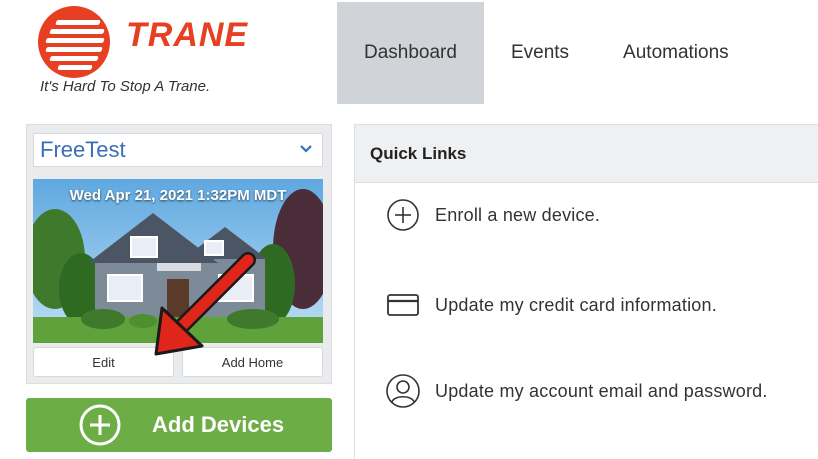 The image size is (818, 459). I want to click on brand-name: TRANE, so click(187, 35).